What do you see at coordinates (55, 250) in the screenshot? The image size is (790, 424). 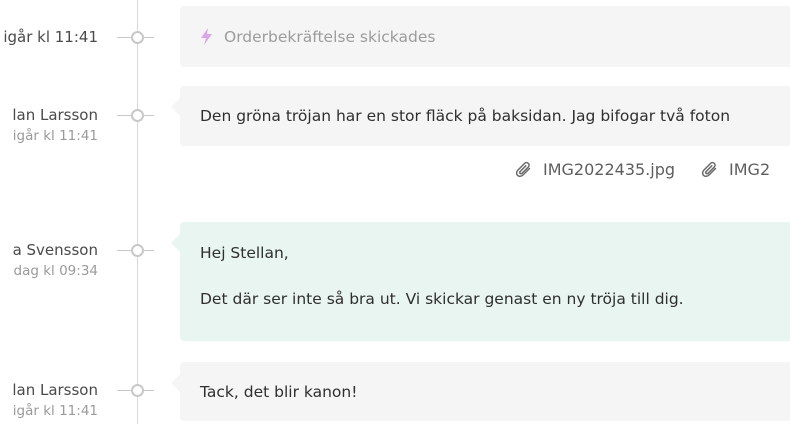 I see `message-author: a Svensson` at bounding box center [55, 250].